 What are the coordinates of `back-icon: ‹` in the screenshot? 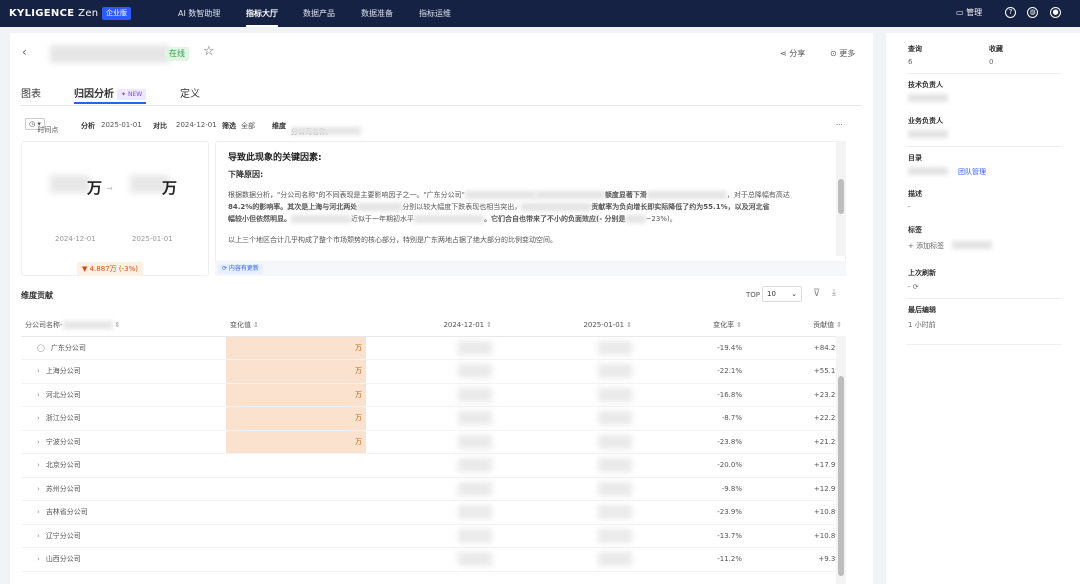 It's located at (24, 52).